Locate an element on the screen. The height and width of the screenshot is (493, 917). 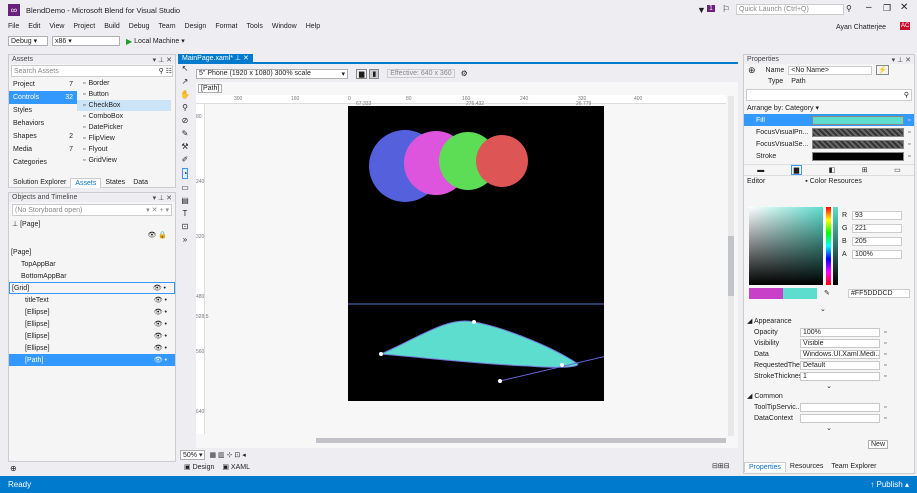
storyboard-actions: ▾ ✕ + ▾ is located at coordinates (157, 210).